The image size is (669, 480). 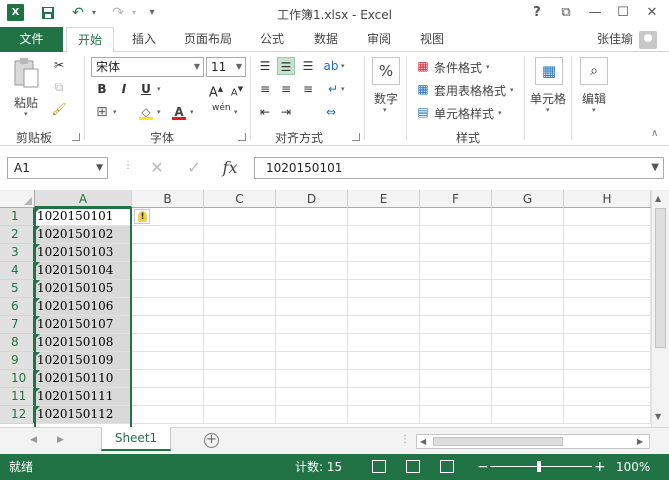 What do you see at coordinates (57, 168) in the screenshot?
I see `name-box: A1 ▼` at bounding box center [57, 168].